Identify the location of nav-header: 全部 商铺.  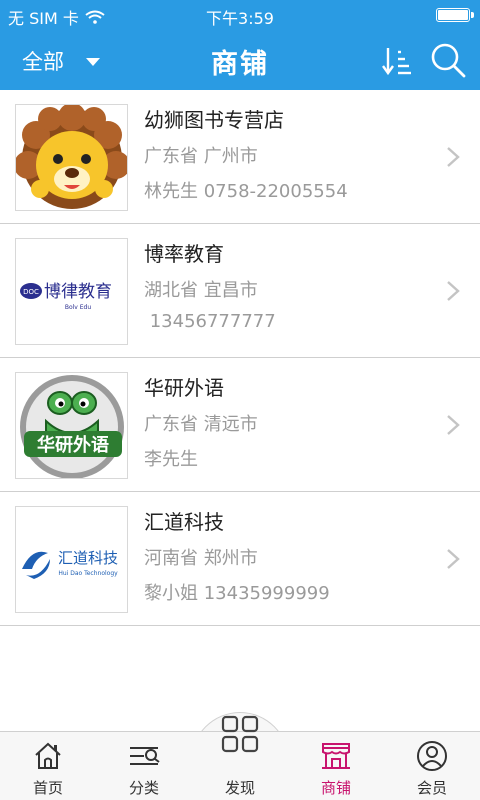
(240, 60).